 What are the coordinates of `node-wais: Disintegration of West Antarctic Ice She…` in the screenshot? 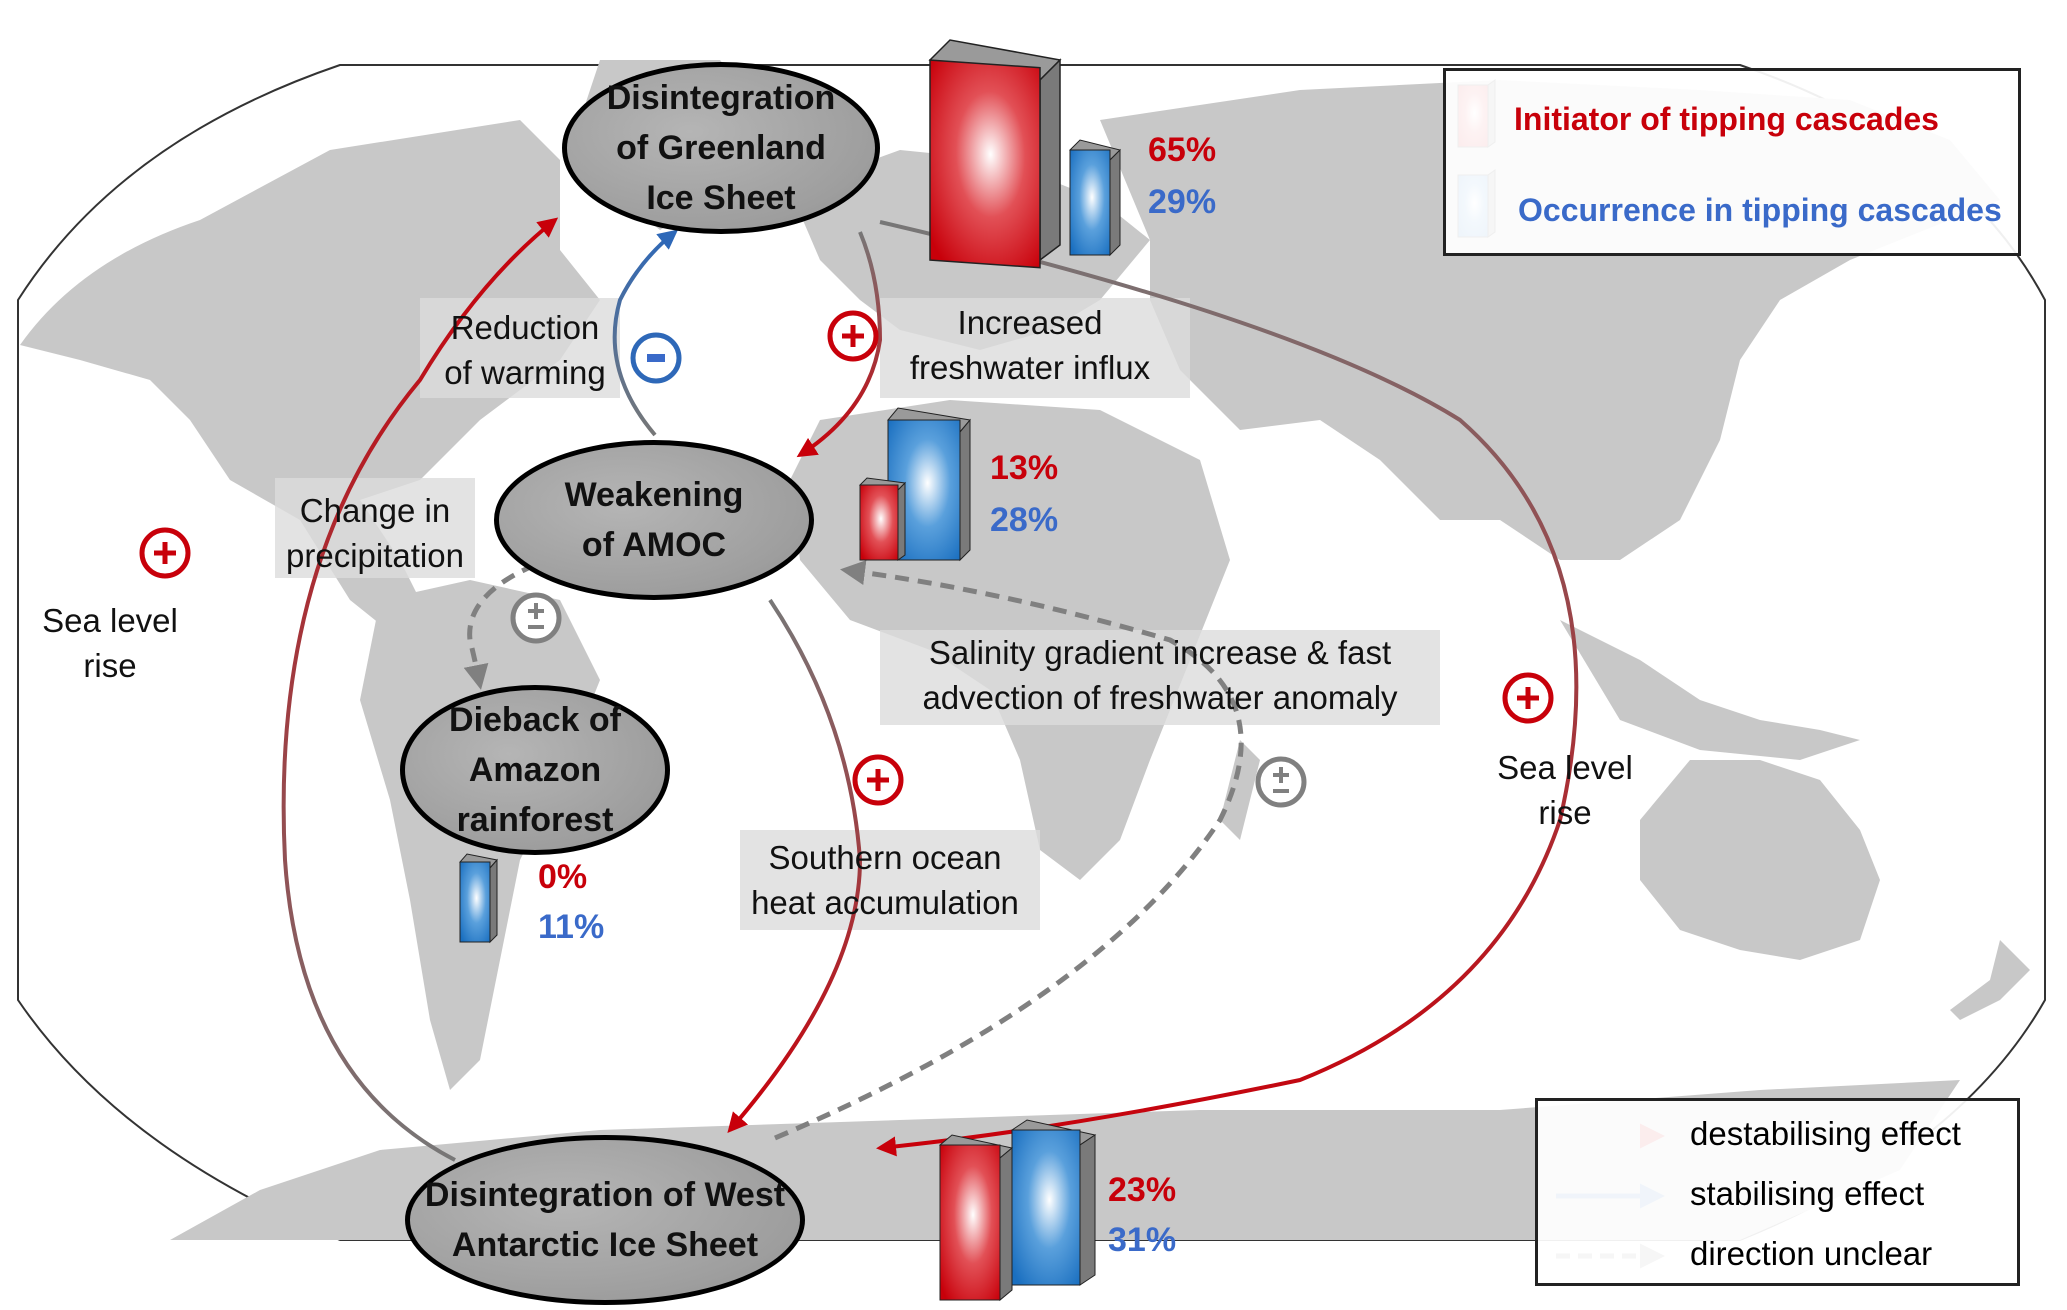 It's located at (605, 1220).